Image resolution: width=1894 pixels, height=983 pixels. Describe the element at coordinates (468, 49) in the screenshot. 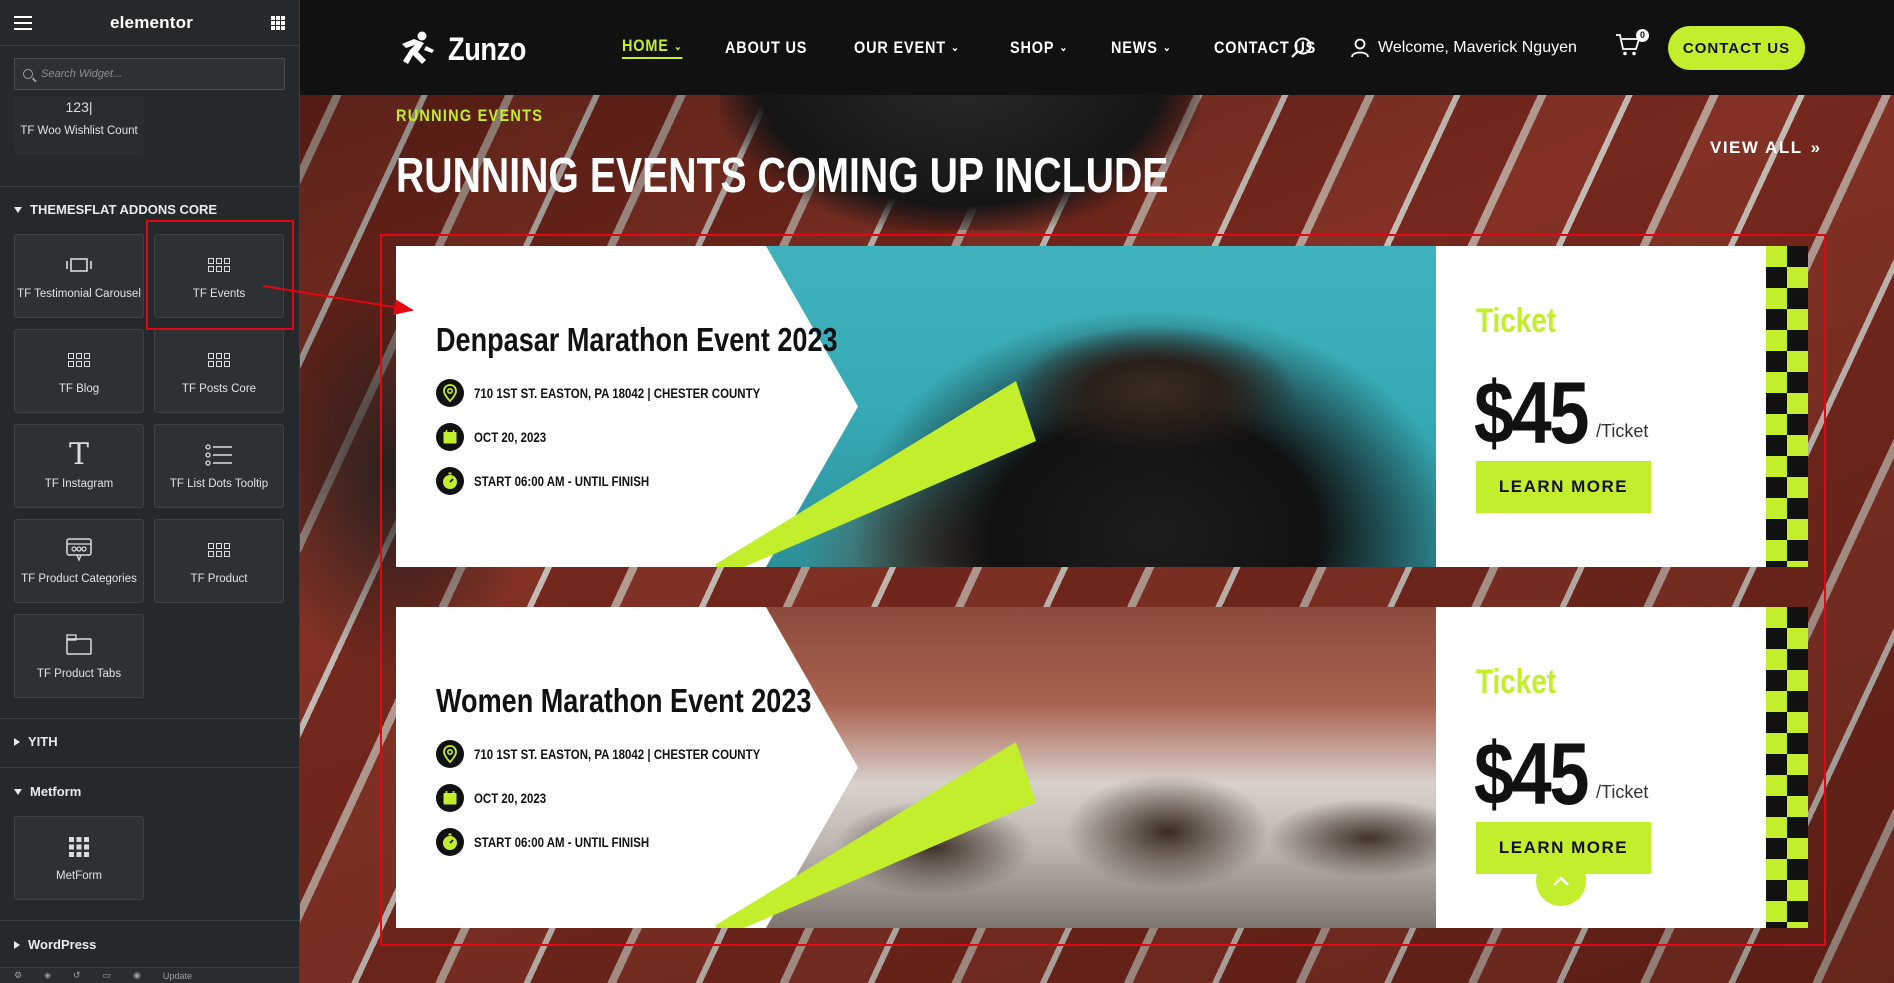

I see `site-logo: Zunzo` at that location.